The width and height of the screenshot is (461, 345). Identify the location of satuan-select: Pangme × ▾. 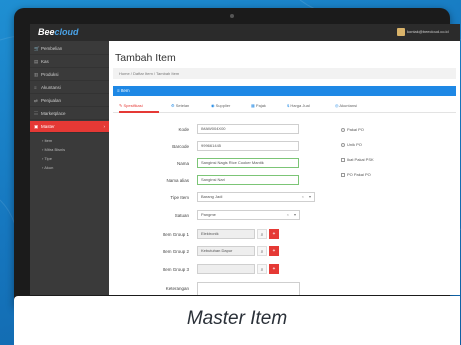
(248, 215).